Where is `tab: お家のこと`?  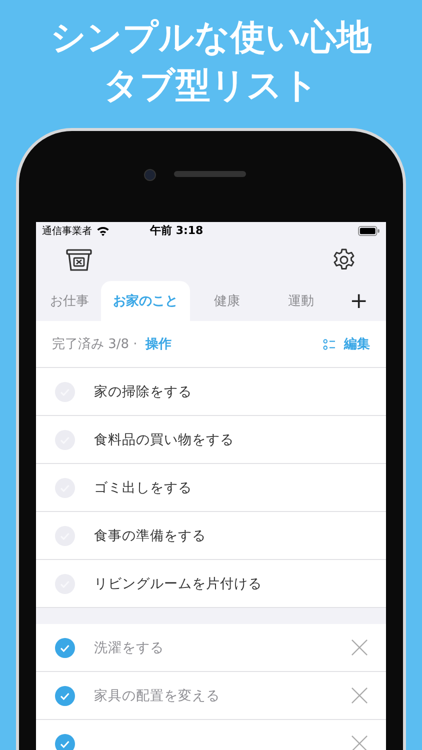 tab: お家のこと is located at coordinates (145, 301).